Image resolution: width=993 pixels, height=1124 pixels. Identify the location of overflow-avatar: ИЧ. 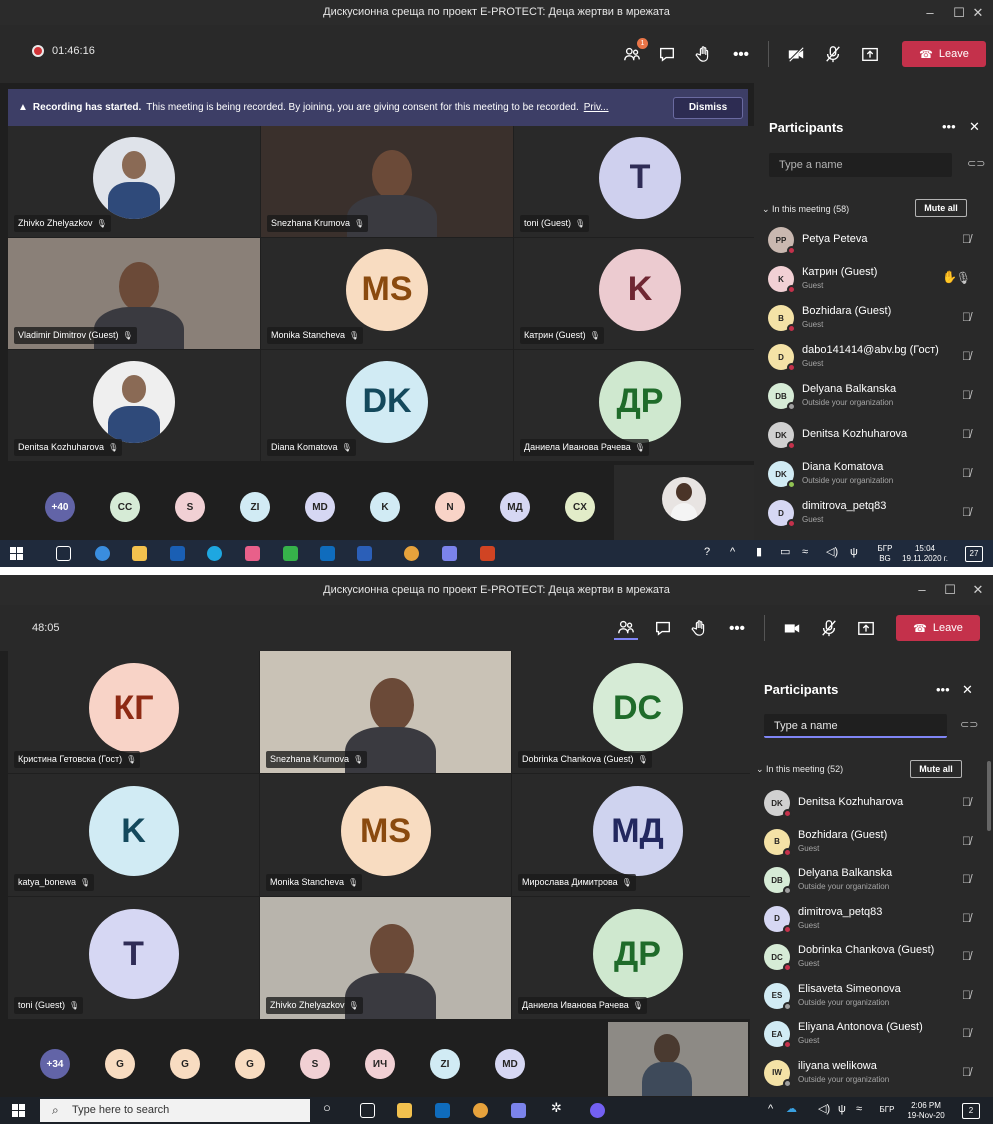
(380, 1064).